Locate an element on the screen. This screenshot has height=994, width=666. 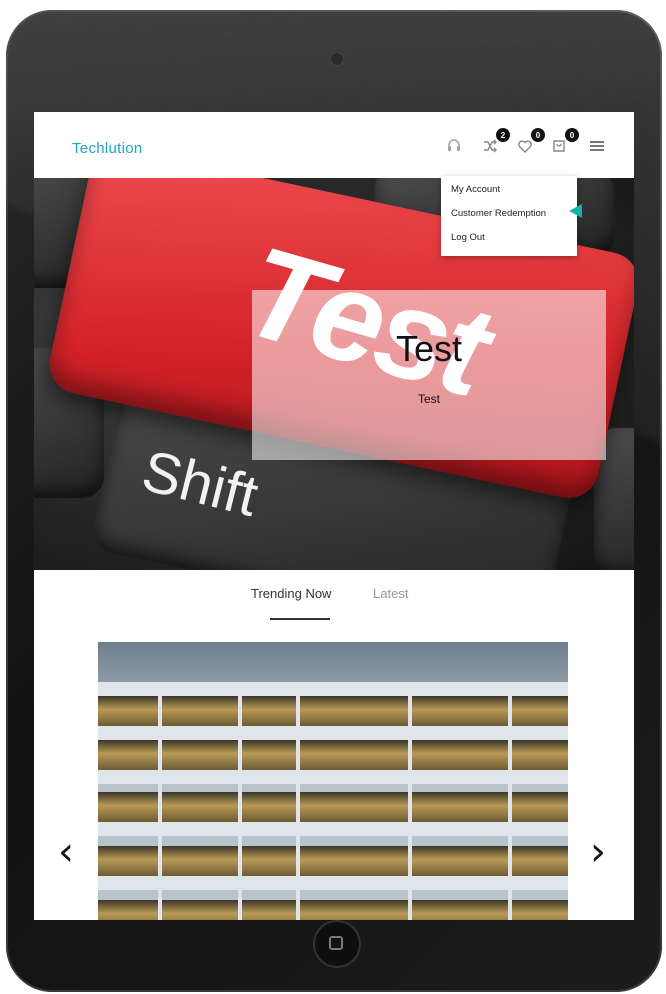
cart-count-badge: 0 is located at coordinates (572, 135).